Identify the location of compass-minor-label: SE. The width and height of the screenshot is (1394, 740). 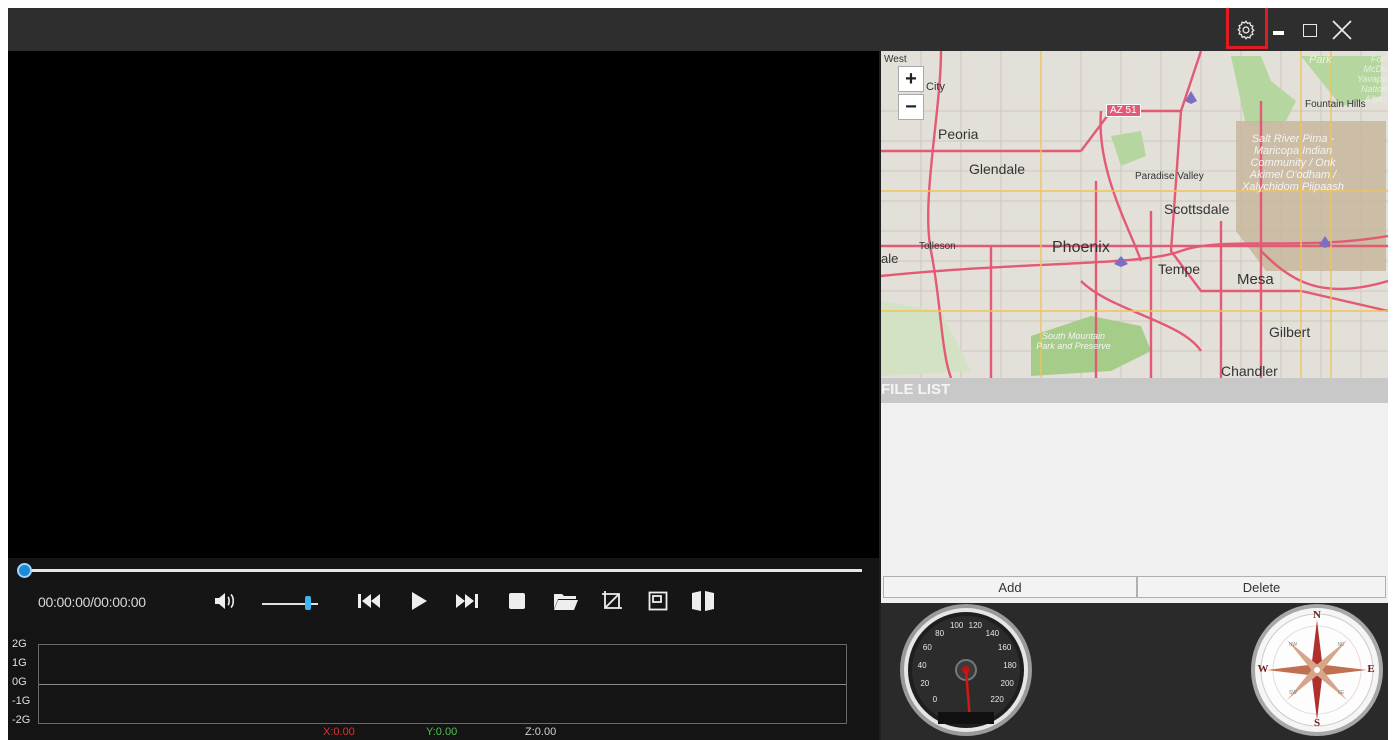
(1341, 693).